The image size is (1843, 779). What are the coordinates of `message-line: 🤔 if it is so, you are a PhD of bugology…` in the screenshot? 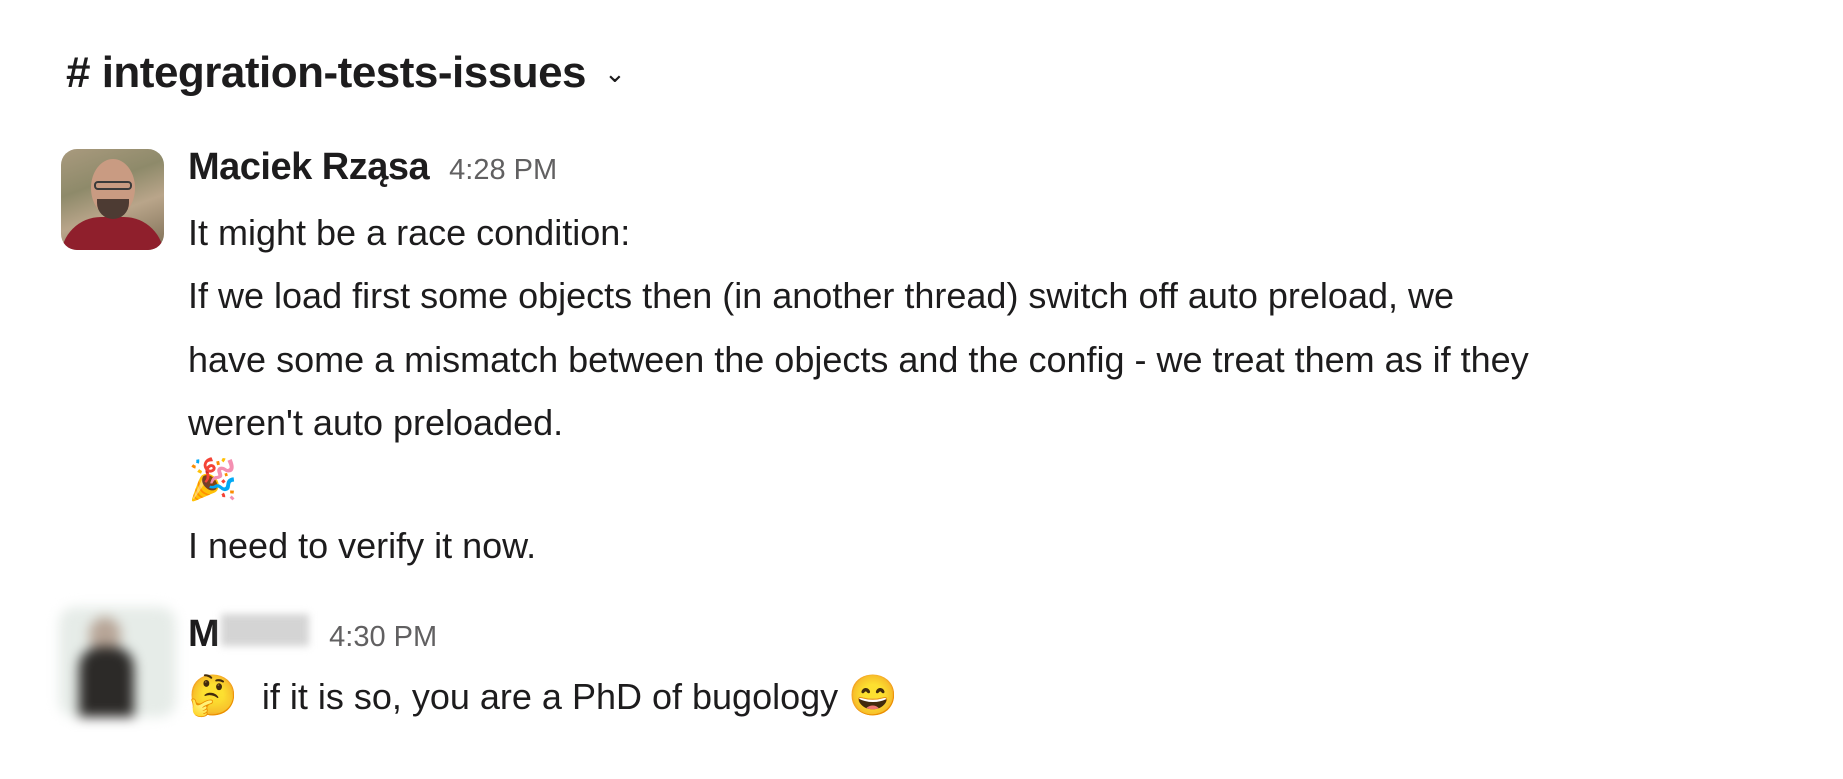 It's located at (543, 696).